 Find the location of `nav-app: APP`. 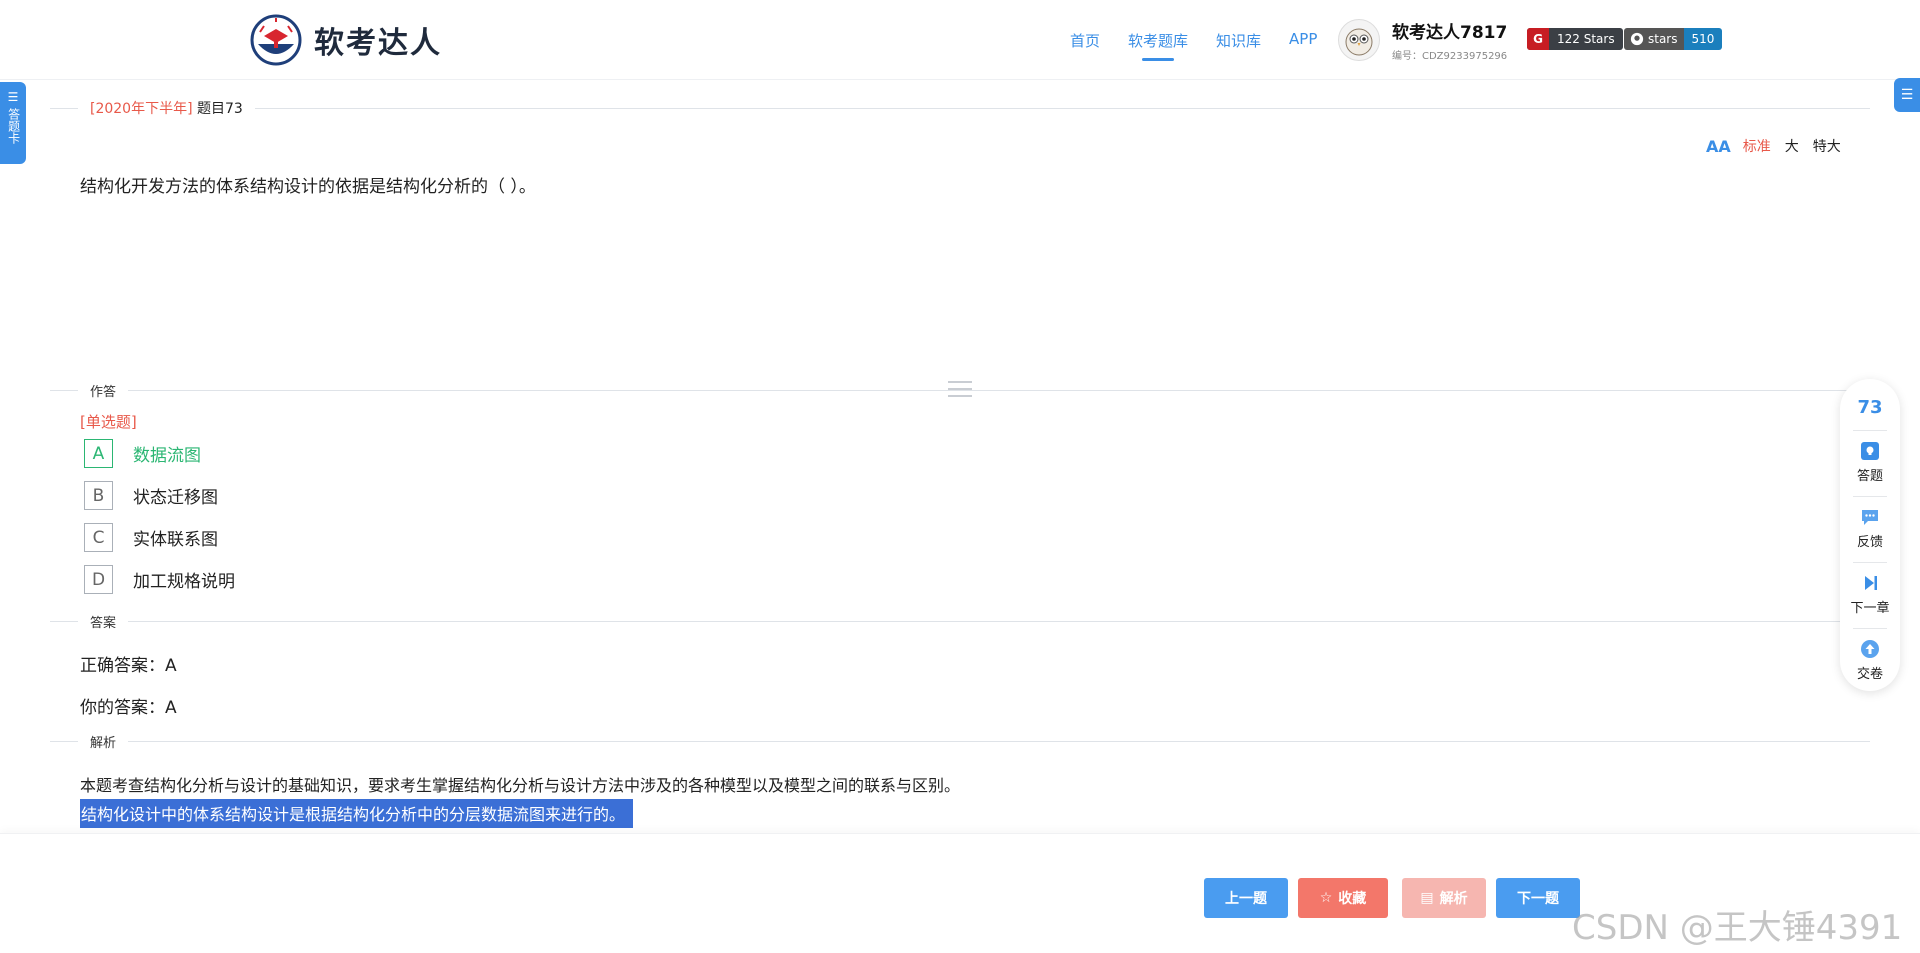

nav-app: APP is located at coordinates (1303, 40).